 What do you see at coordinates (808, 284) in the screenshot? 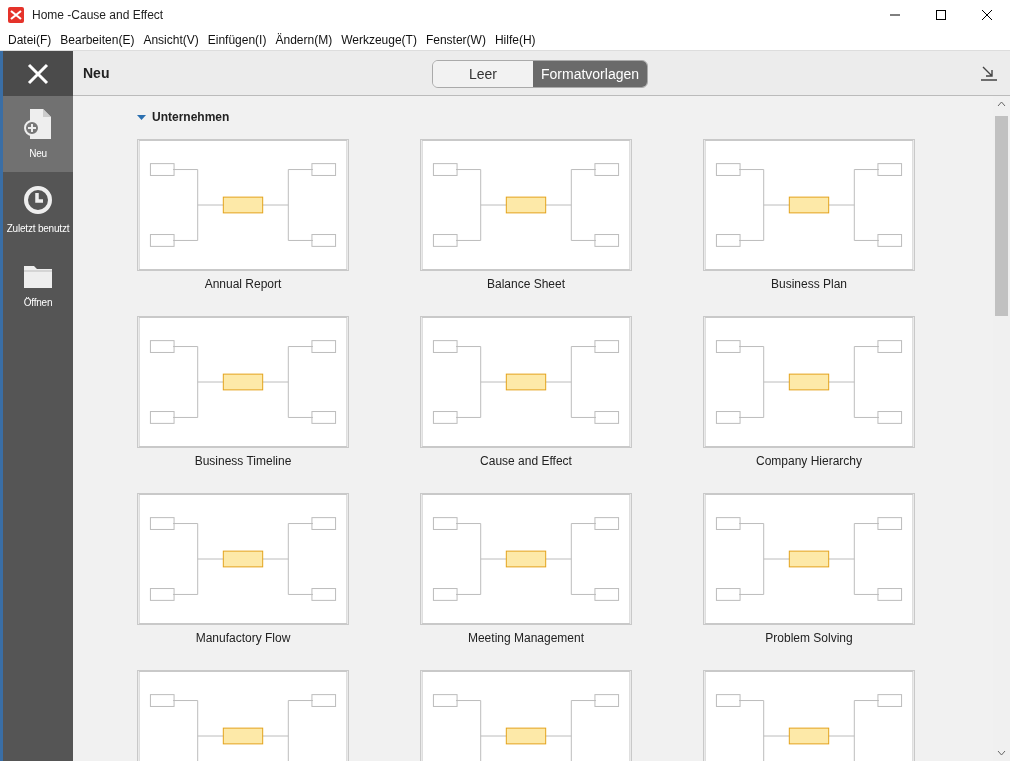
I see `template-label: Business Plan` at bounding box center [808, 284].